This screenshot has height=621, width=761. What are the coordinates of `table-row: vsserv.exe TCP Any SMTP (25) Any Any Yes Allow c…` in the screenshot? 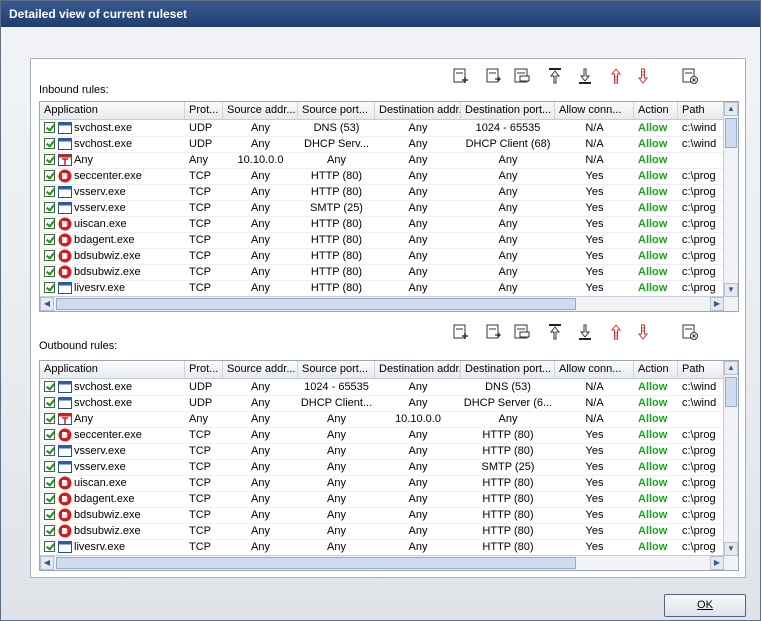 It's located at (382, 208).